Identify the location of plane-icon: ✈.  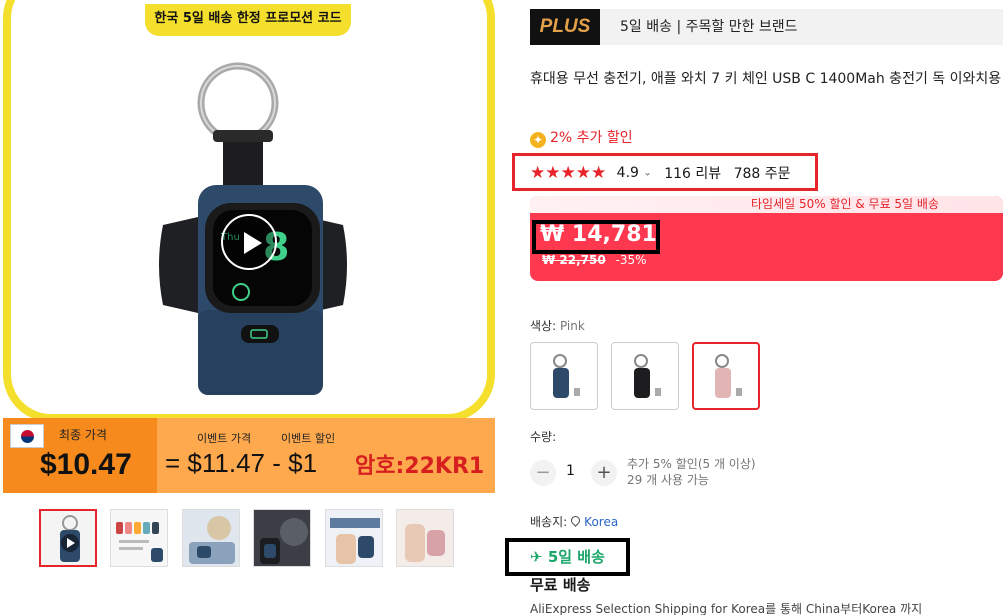
(536, 557).